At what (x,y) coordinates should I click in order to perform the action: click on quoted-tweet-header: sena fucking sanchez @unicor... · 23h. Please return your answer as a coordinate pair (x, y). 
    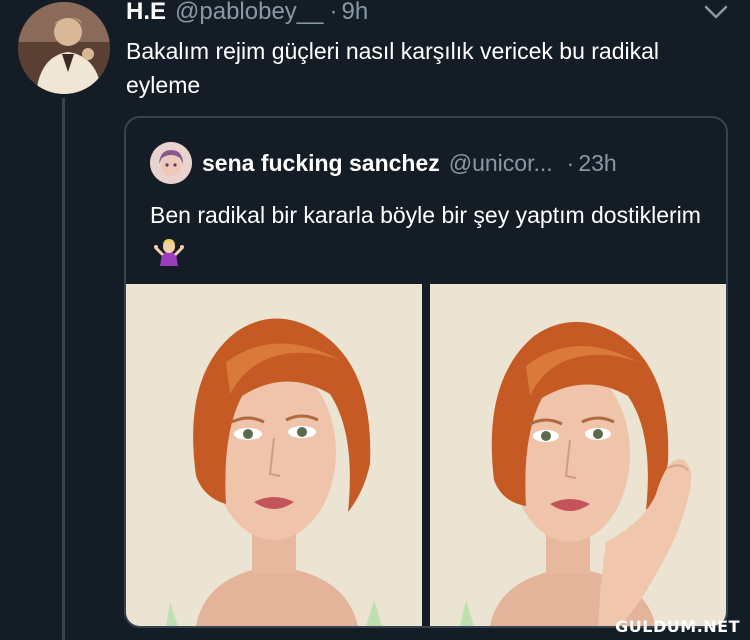
    Looking at the image, I should click on (383, 163).